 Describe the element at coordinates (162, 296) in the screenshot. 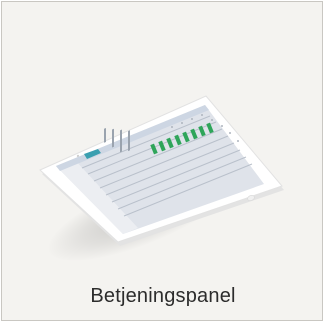

I see `card-caption: Betjeningspanel` at that location.